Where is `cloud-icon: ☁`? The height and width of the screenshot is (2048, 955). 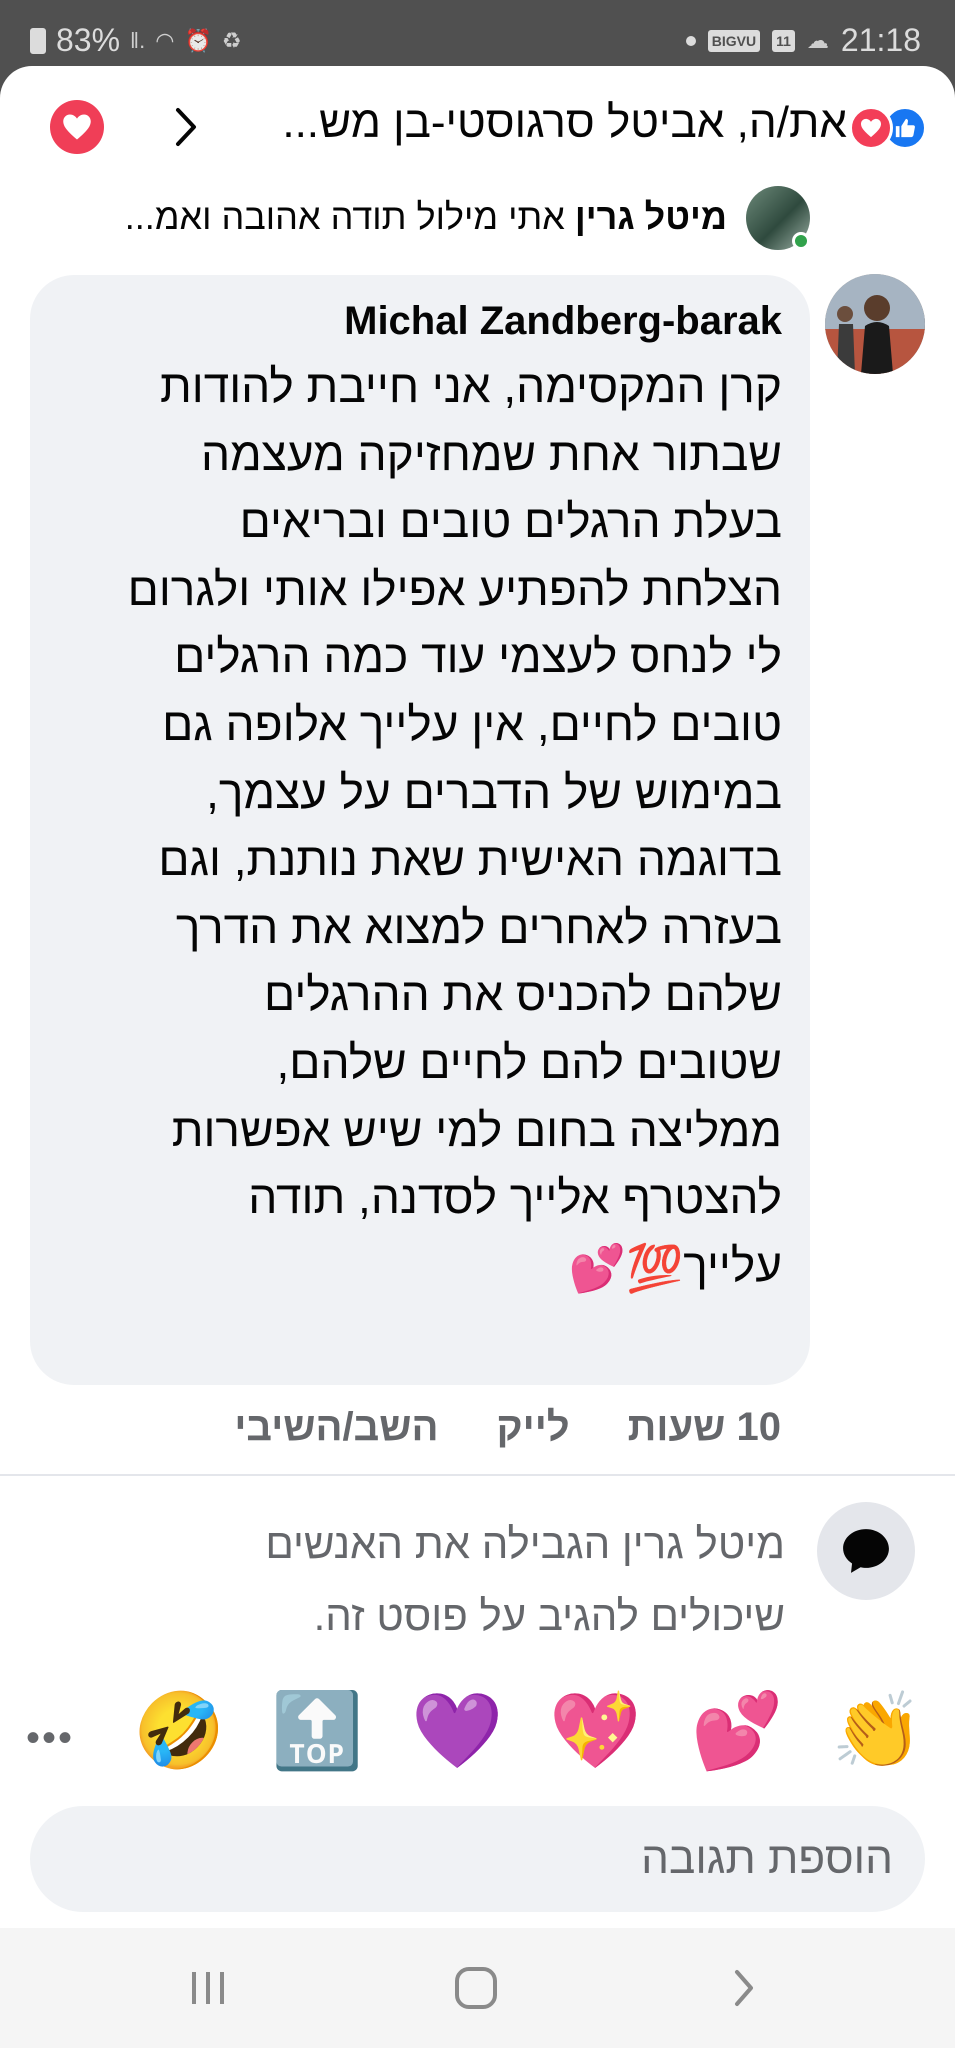
cloud-icon: ☁ is located at coordinates (817, 40).